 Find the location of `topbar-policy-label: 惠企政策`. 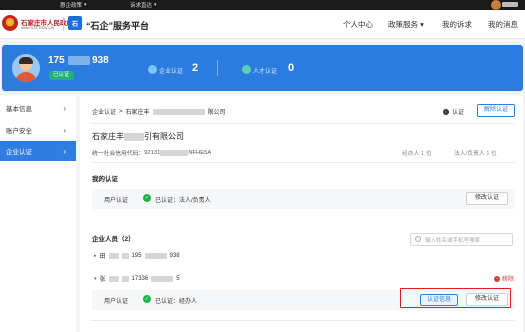

topbar-policy-label: 惠企政策 is located at coordinates (71, 6).